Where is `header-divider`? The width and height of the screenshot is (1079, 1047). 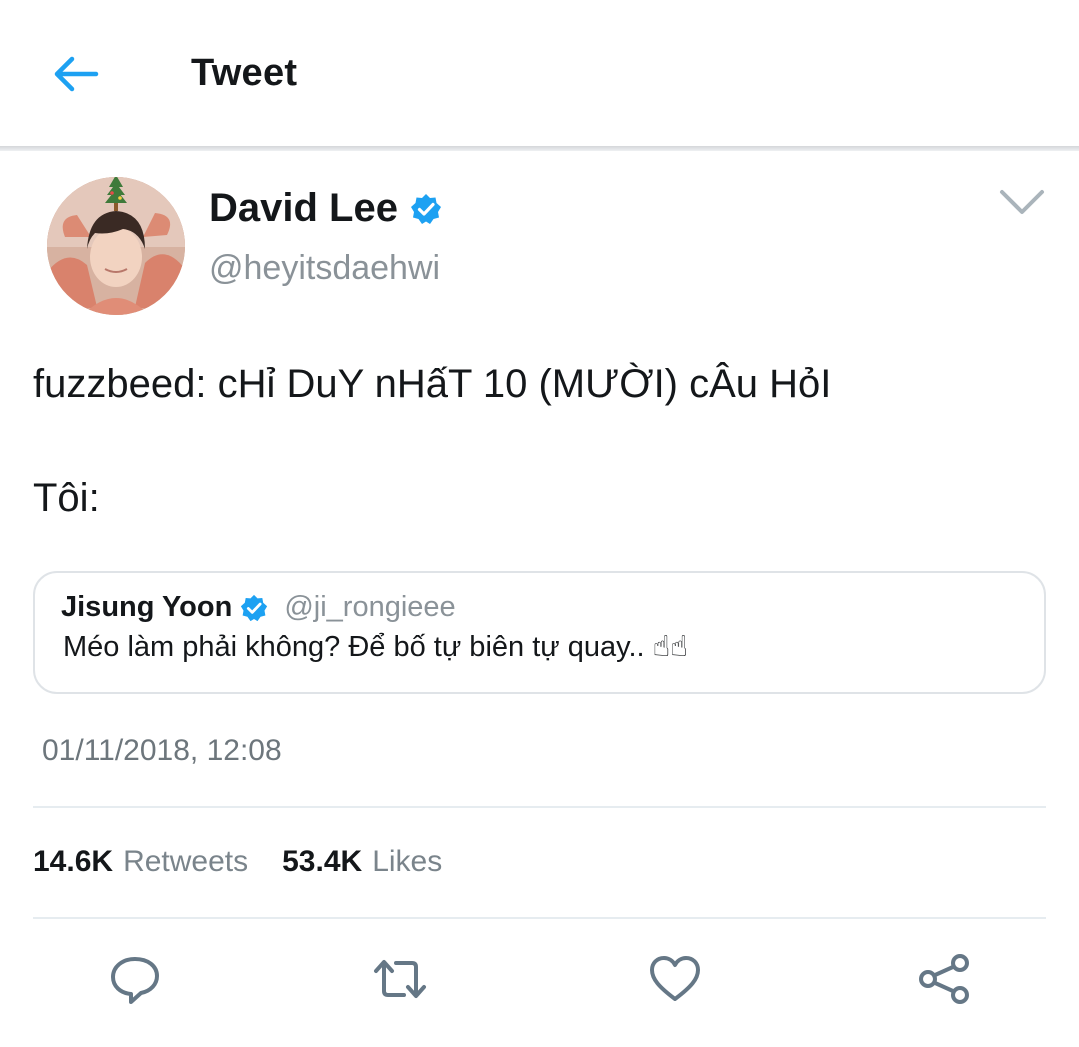 header-divider is located at coordinates (539, 148).